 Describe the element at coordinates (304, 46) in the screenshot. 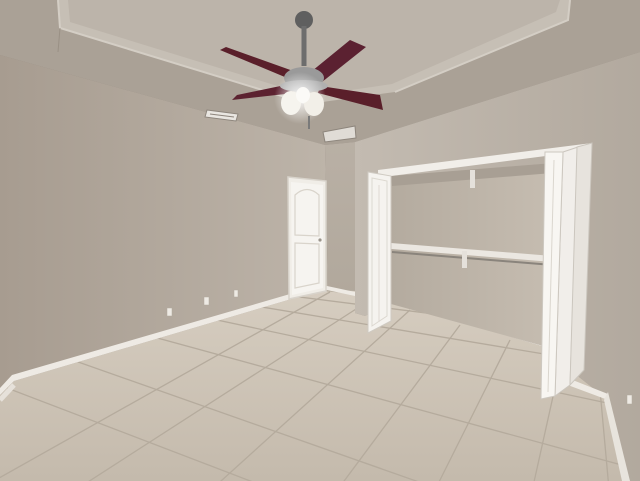

I see `fan-downrod` at that location.